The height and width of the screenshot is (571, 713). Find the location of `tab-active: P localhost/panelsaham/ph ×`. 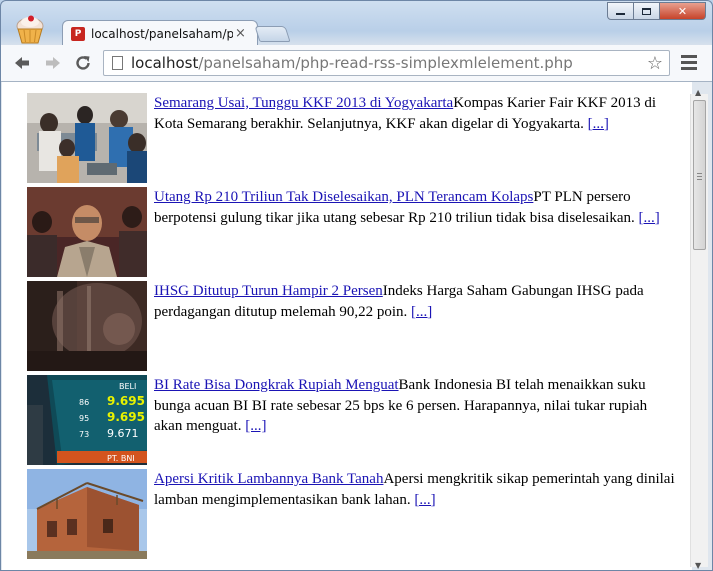

tab-active: P localhost/panelsaham/ph × is located at coordinates (160, 33).